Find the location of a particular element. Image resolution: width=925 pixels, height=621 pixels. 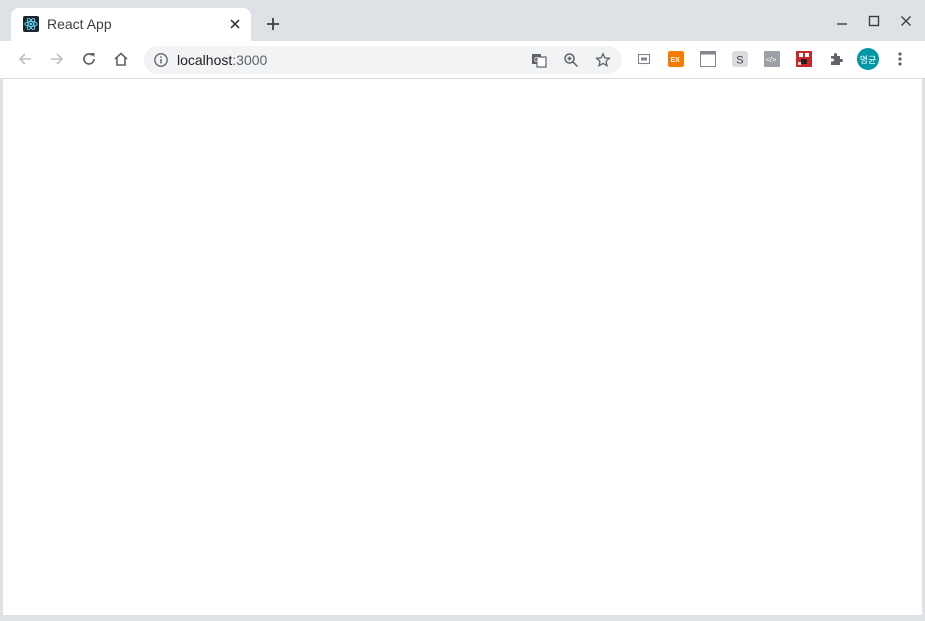

url-text: localhost:3000 is located at coordinates (222, 60).